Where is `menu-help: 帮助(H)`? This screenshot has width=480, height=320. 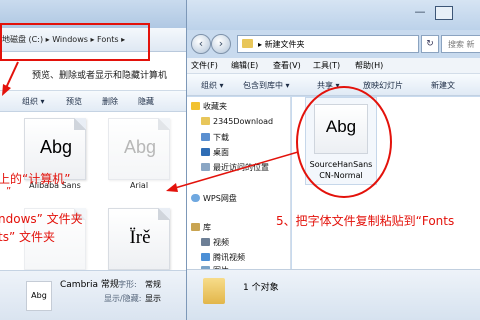
menu-help: 帮助(H) is located at coordinates (369, 65).